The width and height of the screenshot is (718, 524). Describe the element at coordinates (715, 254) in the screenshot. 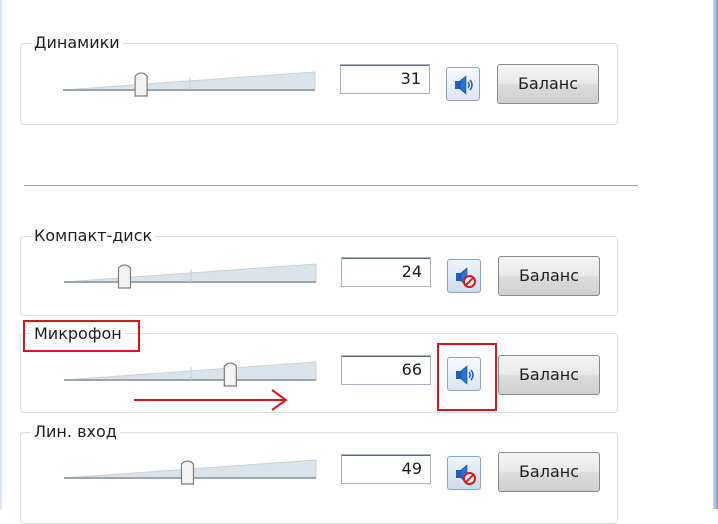

I see `window-frame-right` at that location.